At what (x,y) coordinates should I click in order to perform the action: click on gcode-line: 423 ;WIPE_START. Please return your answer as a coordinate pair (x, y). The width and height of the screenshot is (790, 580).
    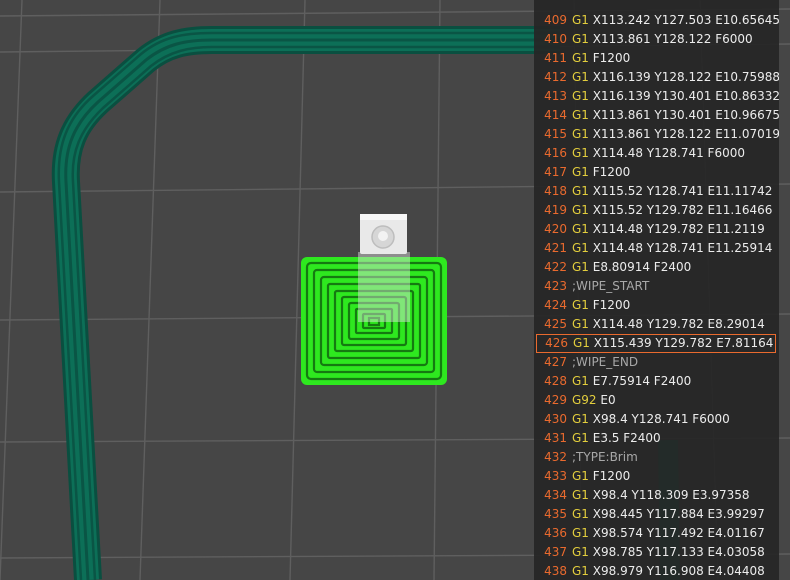
    Looking at the image, I should click on (656, 286).